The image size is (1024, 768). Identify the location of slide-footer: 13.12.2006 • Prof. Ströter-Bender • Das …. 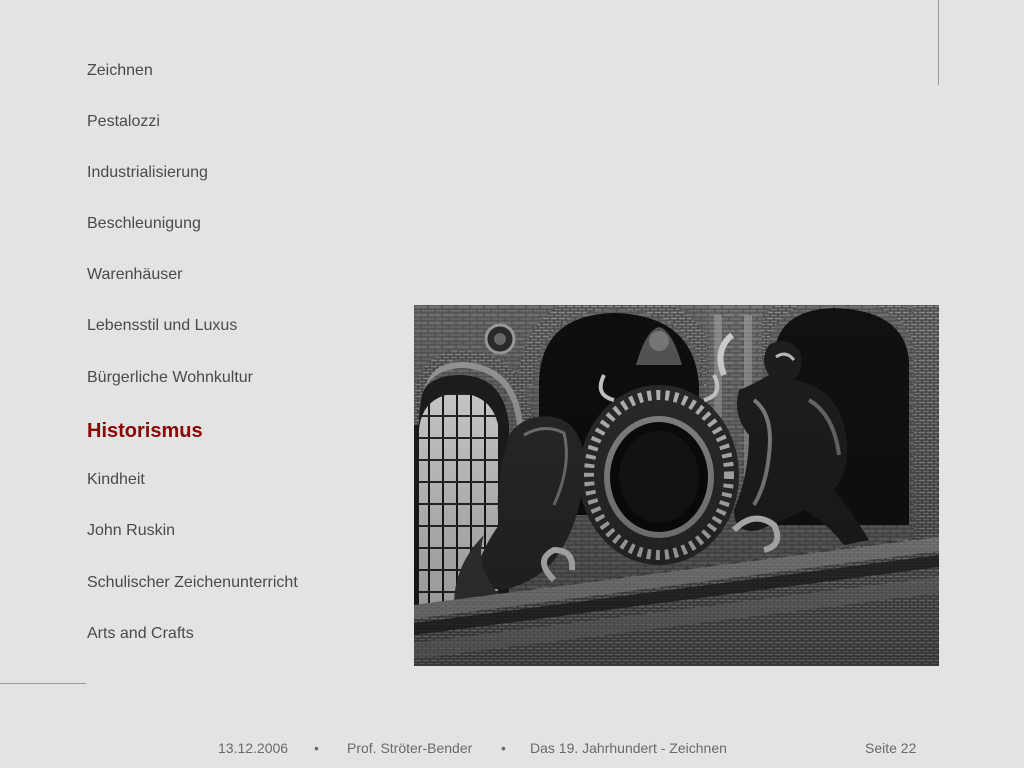
(512, 748).